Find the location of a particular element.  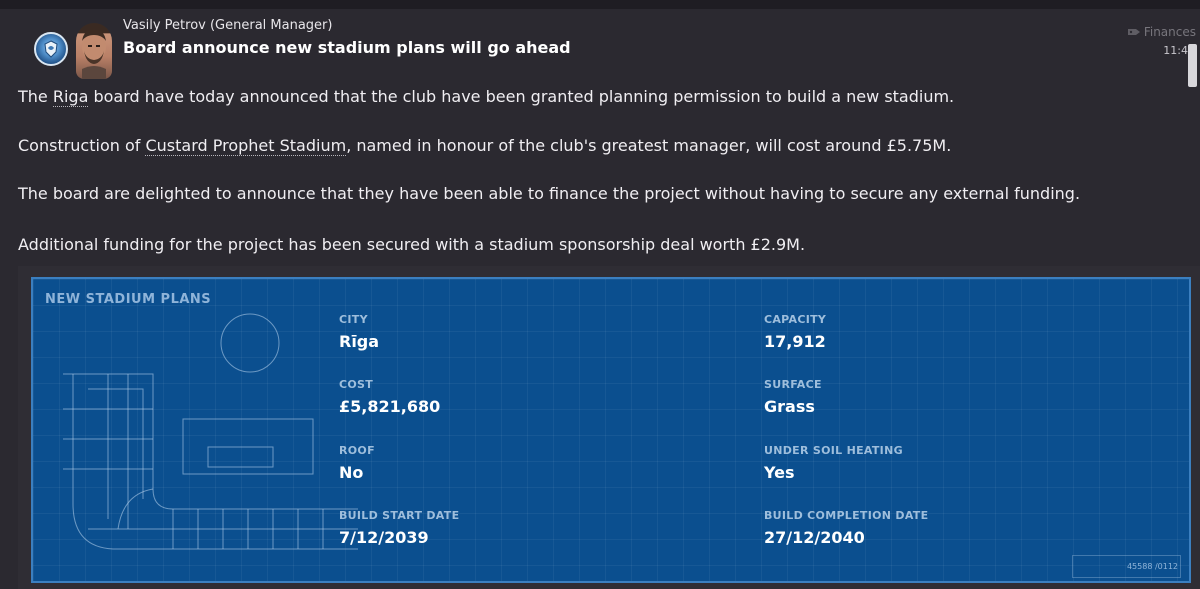

text: Construction of is located at coordinates (82, 145).